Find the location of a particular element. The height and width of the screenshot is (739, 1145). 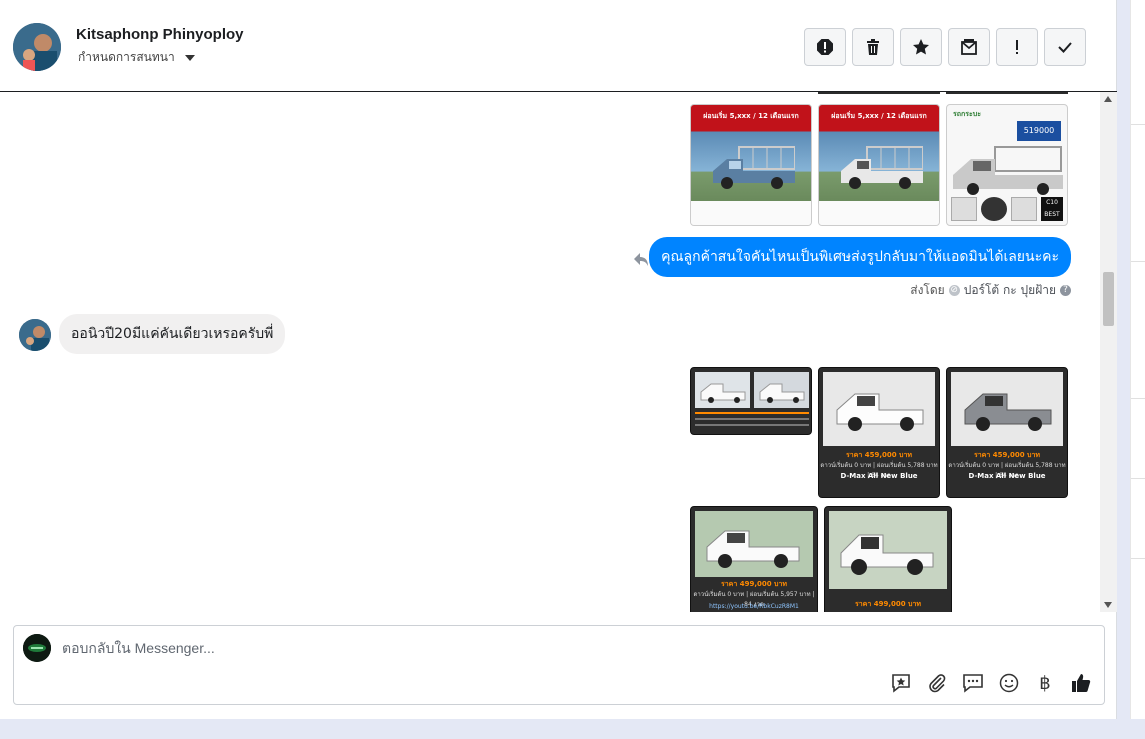

reply-icon is located at coordinates (641, 259).